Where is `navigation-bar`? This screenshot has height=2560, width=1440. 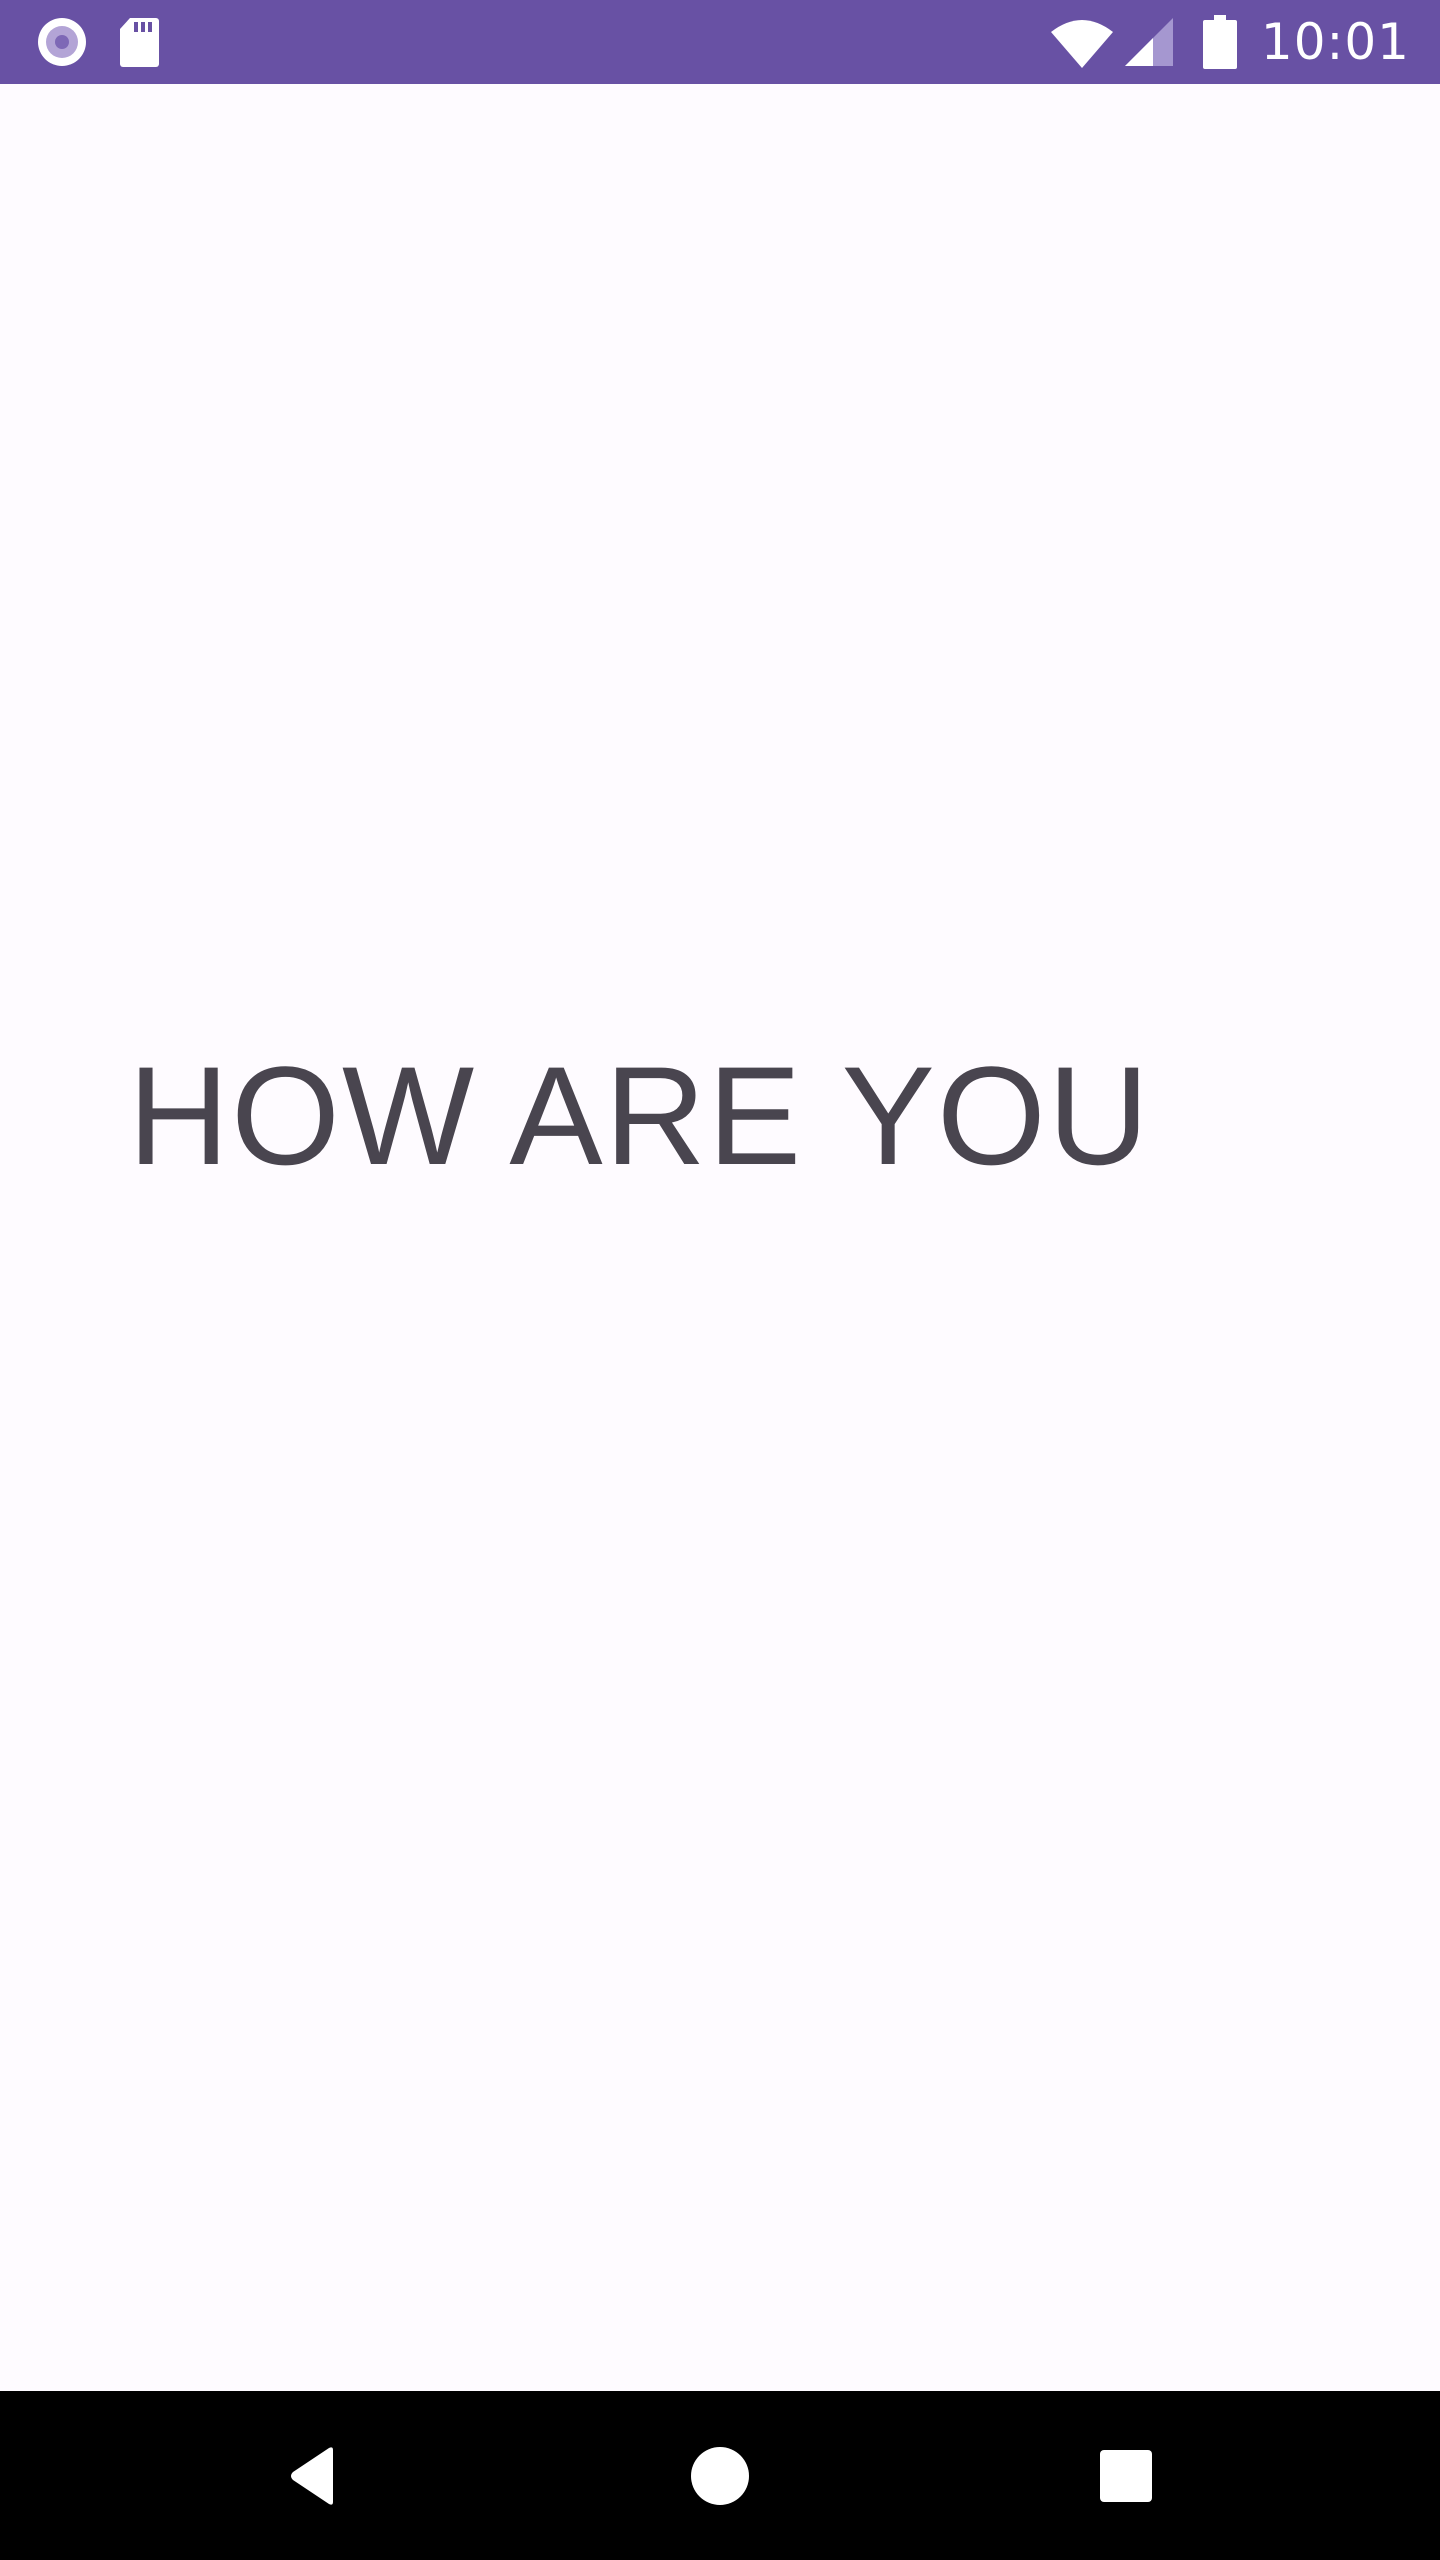 navigation-bar is located at coordinates (720, 2475).